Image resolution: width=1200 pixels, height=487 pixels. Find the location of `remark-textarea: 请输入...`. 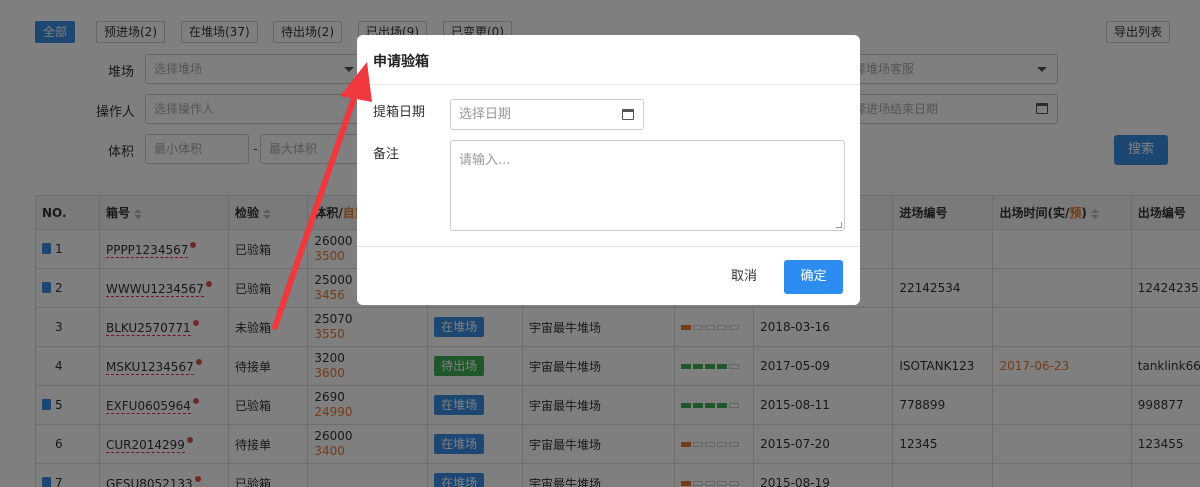

remark-textarea: 请输入... is located at coordinates (647, 185).